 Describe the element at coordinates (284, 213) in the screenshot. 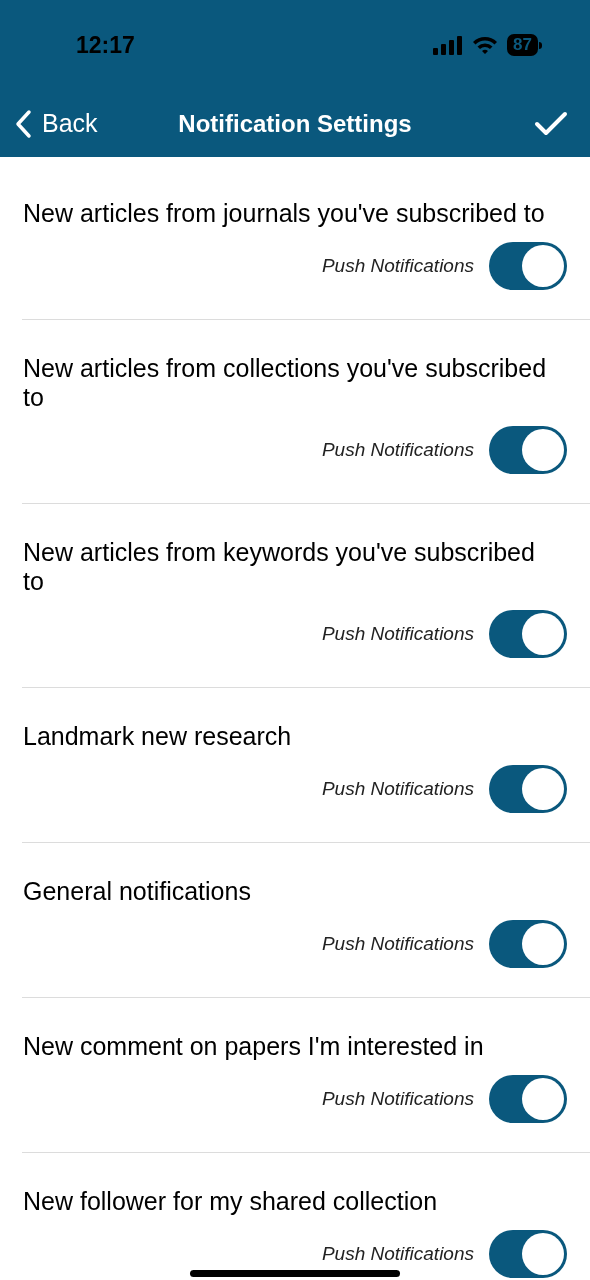

I see `setting-title: New articles from journals you've subscribed to` at that location.